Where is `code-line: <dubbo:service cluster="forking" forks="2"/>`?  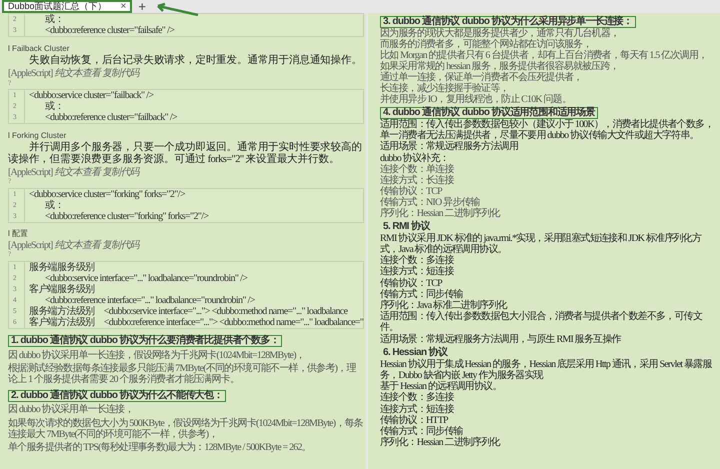
code-line: <dubbo:service cluster="forking" forks="2"/> is located at coordinates (107, 194).